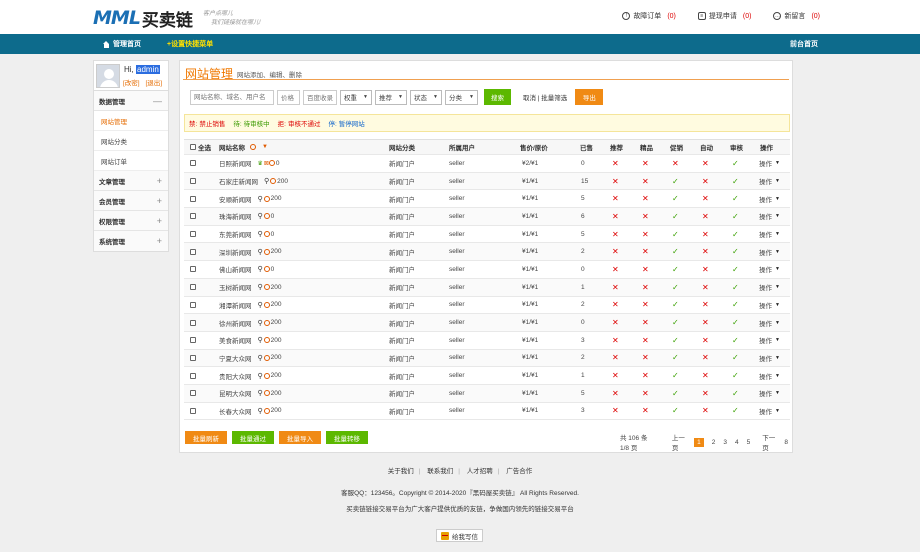  Describe the element at coordinates (200, 147) in the screenshot. I see `select-all-checkbox: 全选` at that location.